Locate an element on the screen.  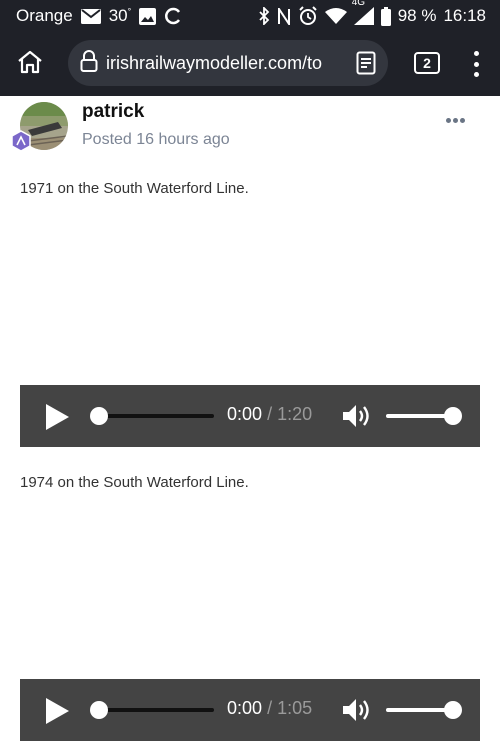
time-display: 0:00 / 1:20 is located at coordinates (269, 414).